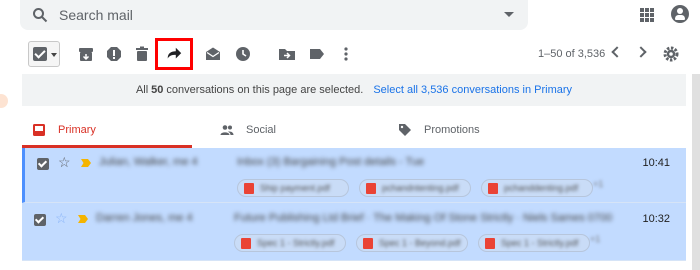  Describe the element at coordinates (452, 130) in the screenshot. I see `tab-promotions-label: Promotions` at that location.